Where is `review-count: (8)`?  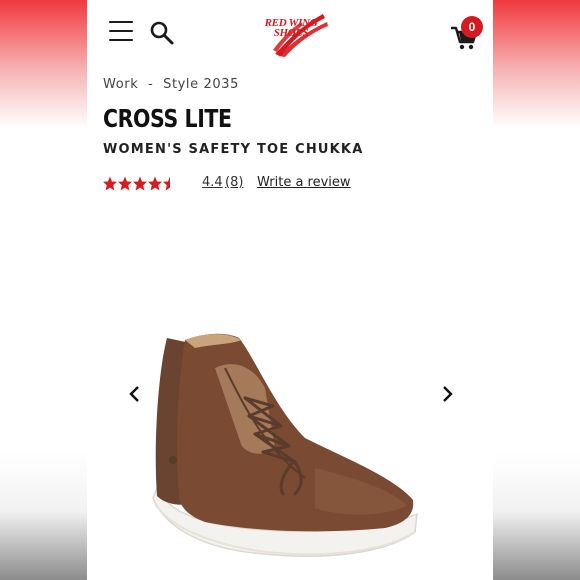 review-count: (8) is located at coordinates (234, 182).